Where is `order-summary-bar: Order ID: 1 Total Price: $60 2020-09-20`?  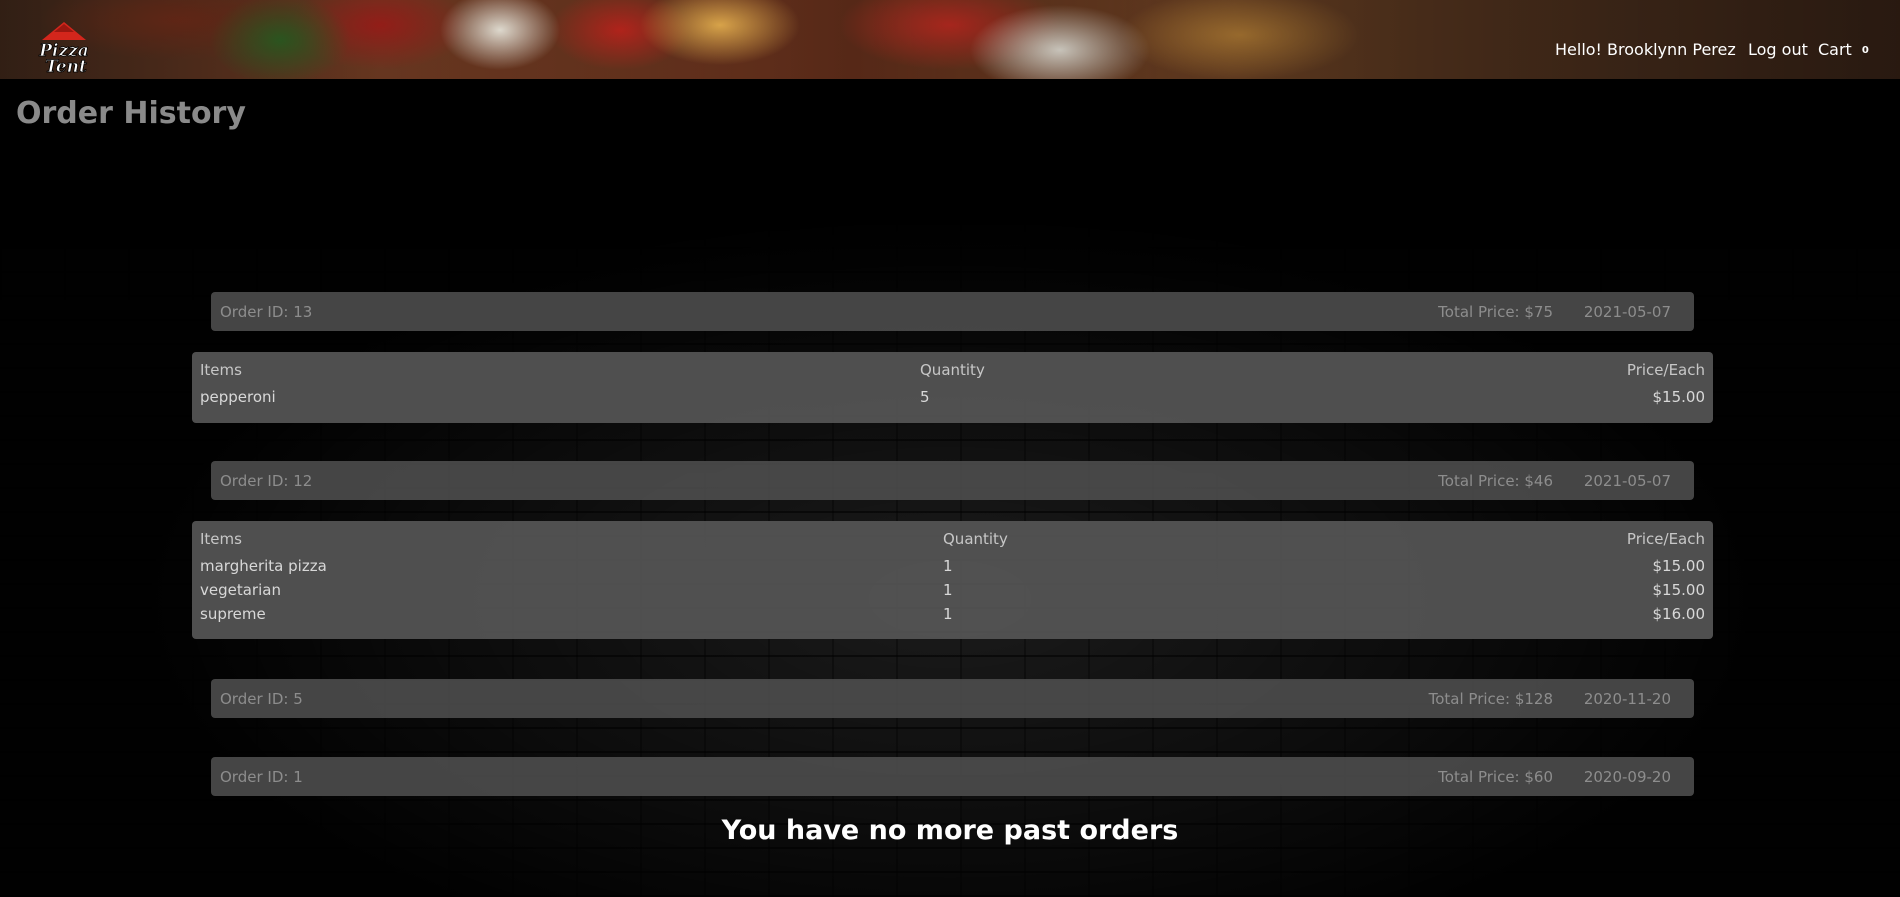
order-summary-bar: Order ID: 1 Total Price: $60 2020-09-20 is located at coordinates (952, 776).